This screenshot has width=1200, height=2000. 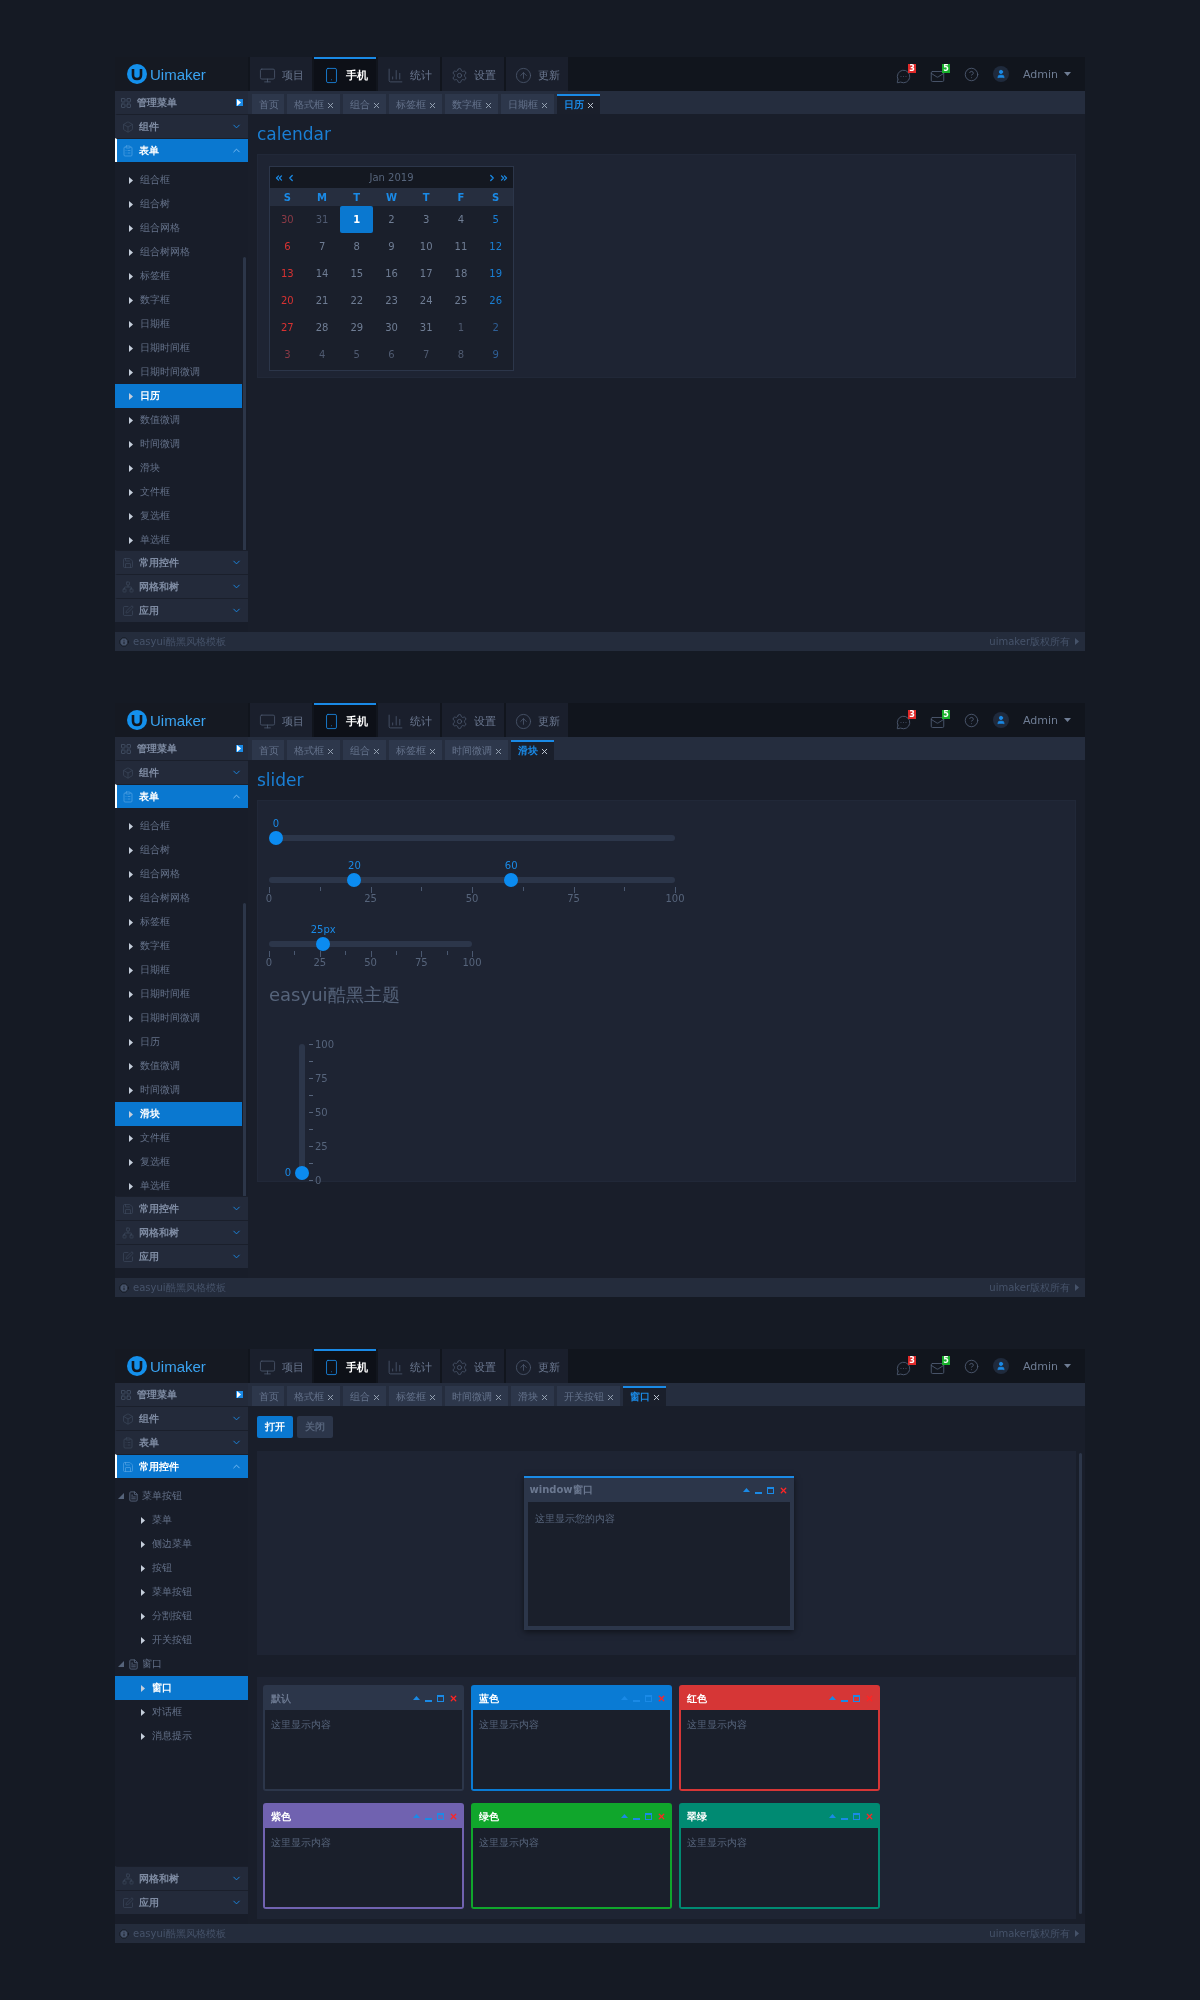 I want to click on day-cell: 28, so click(x=322, y=327).